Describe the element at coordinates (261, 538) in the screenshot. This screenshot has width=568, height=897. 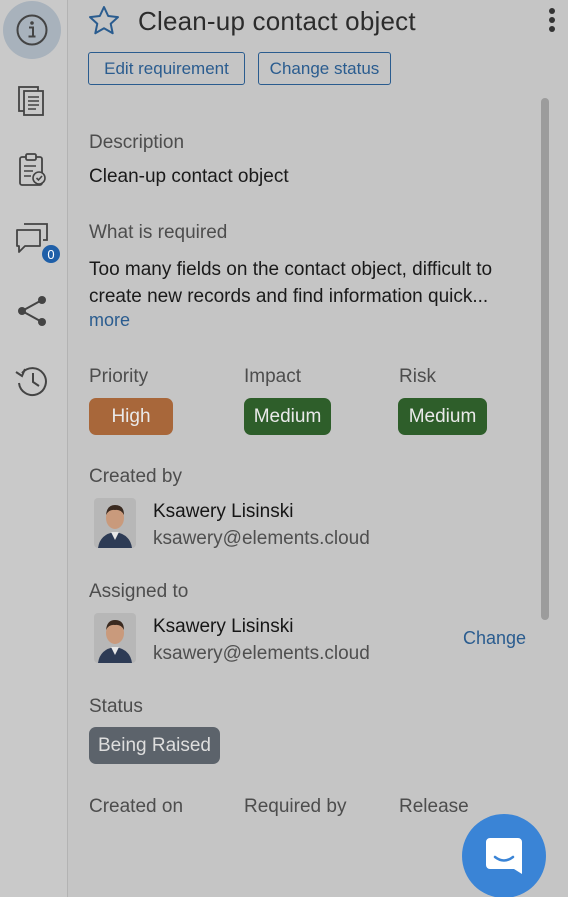
I see `creator-email: ksawery@elements.cloud` at that location.